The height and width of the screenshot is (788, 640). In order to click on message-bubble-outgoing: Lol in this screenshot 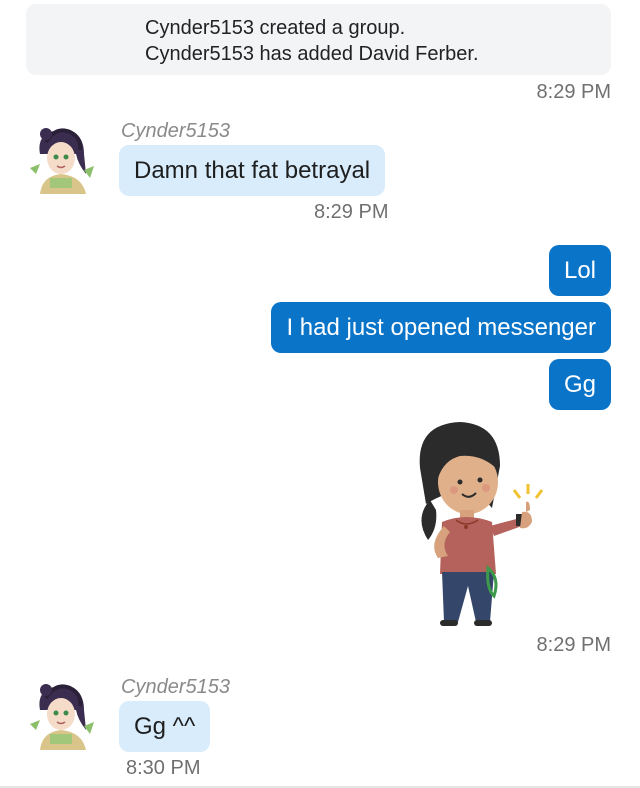, I will do `click(579, 270)`.